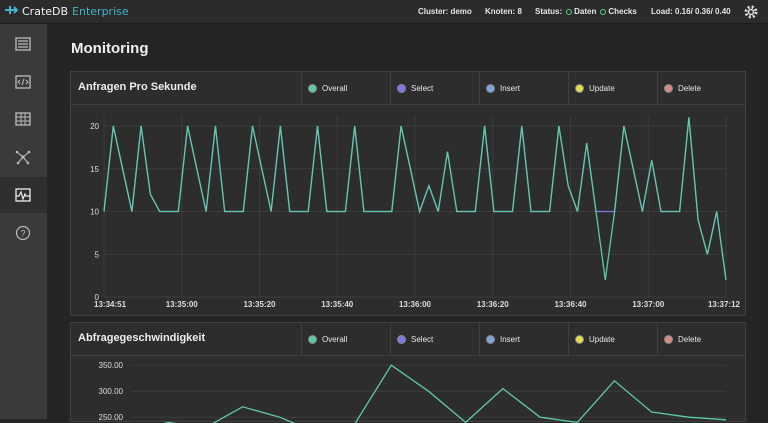 The width and height of the screenshot is (768, 423). I want to click on y-tick-label: 300.00, so click(111, 391).